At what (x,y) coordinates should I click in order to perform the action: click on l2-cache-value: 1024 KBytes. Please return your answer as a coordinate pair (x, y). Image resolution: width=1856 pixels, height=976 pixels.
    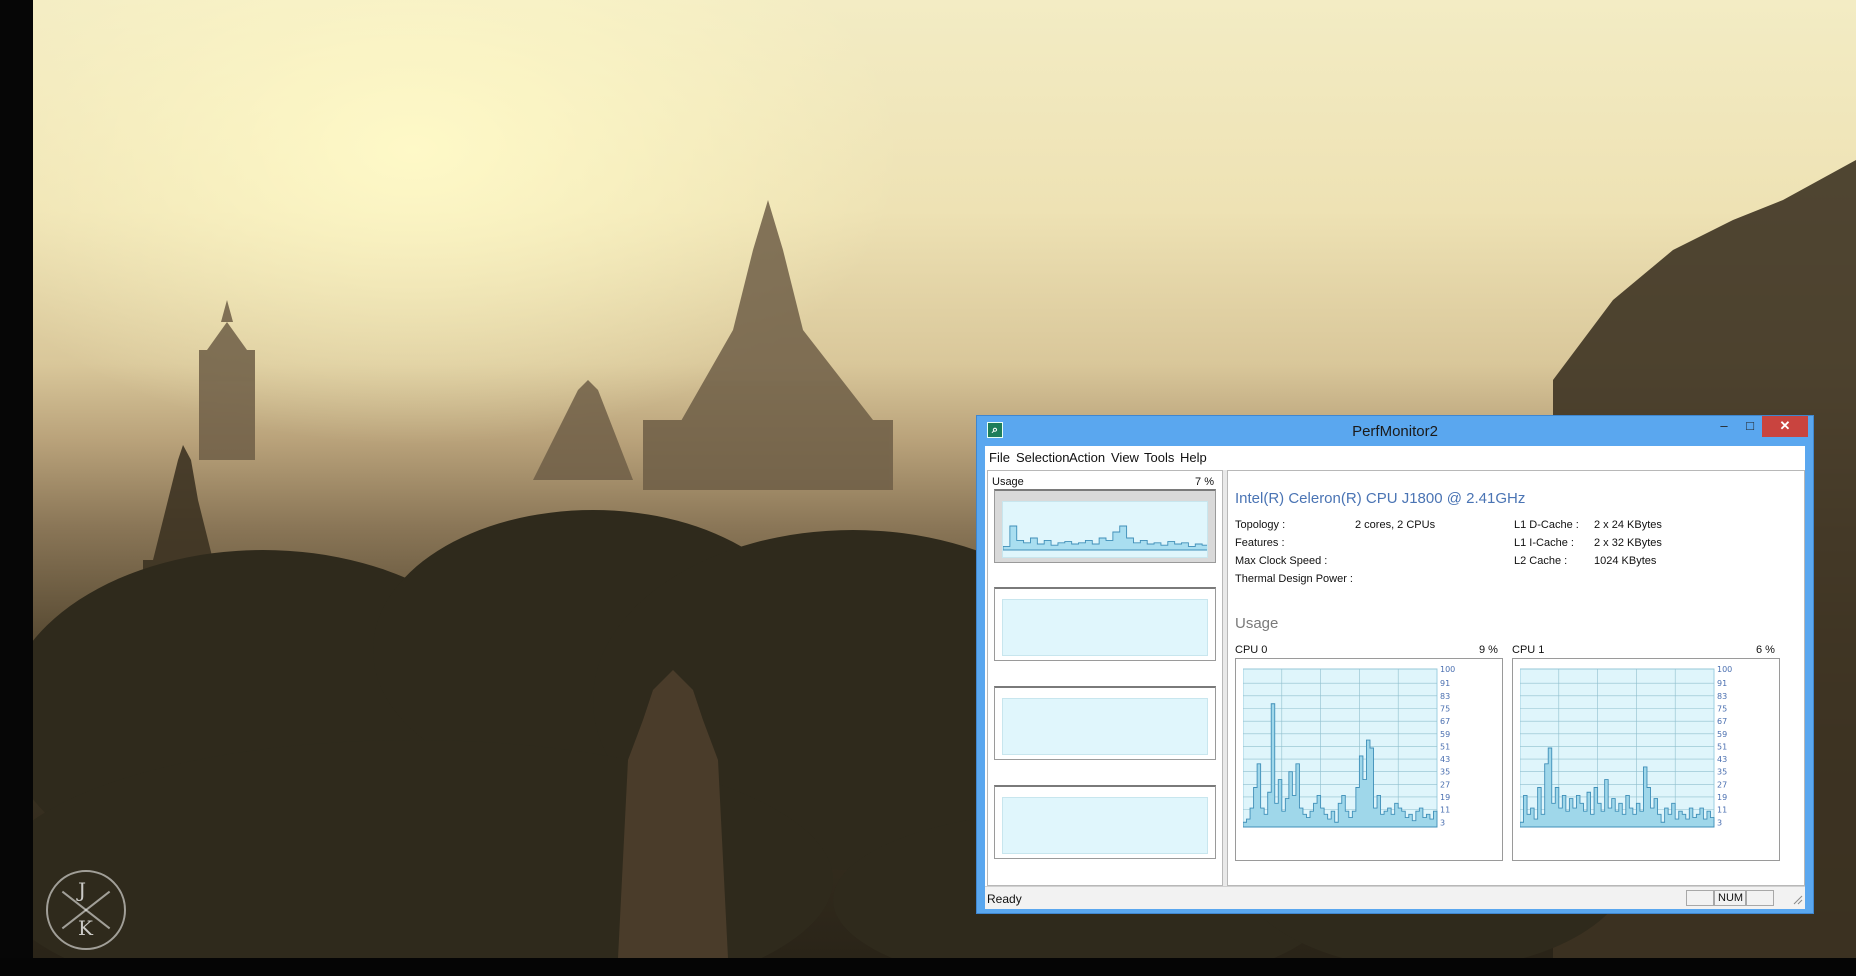
    Looking at the image, I should click on (1625, 561).